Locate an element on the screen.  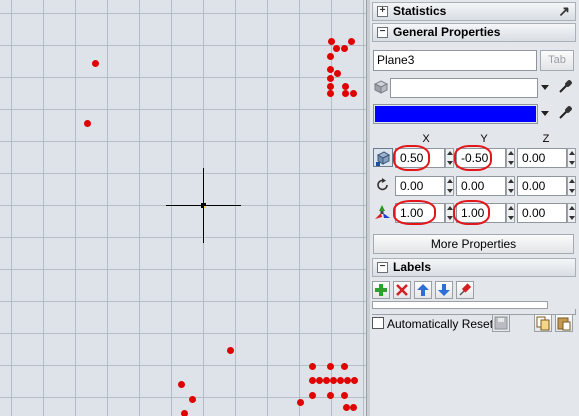
statistics-section-header: + Statistics ↗ is located at coordinates (474, 11).